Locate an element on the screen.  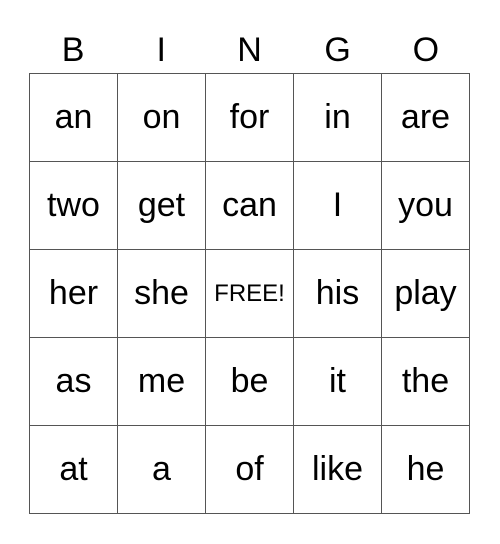
bingo-cell: for is located at coordinates (250, 118).